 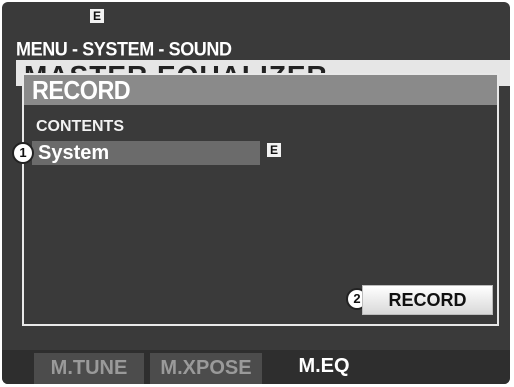 What do you see at coordinates (146, 153) in the screenshot?
I see `contents-selector: System` at bounding box center [146, 153].